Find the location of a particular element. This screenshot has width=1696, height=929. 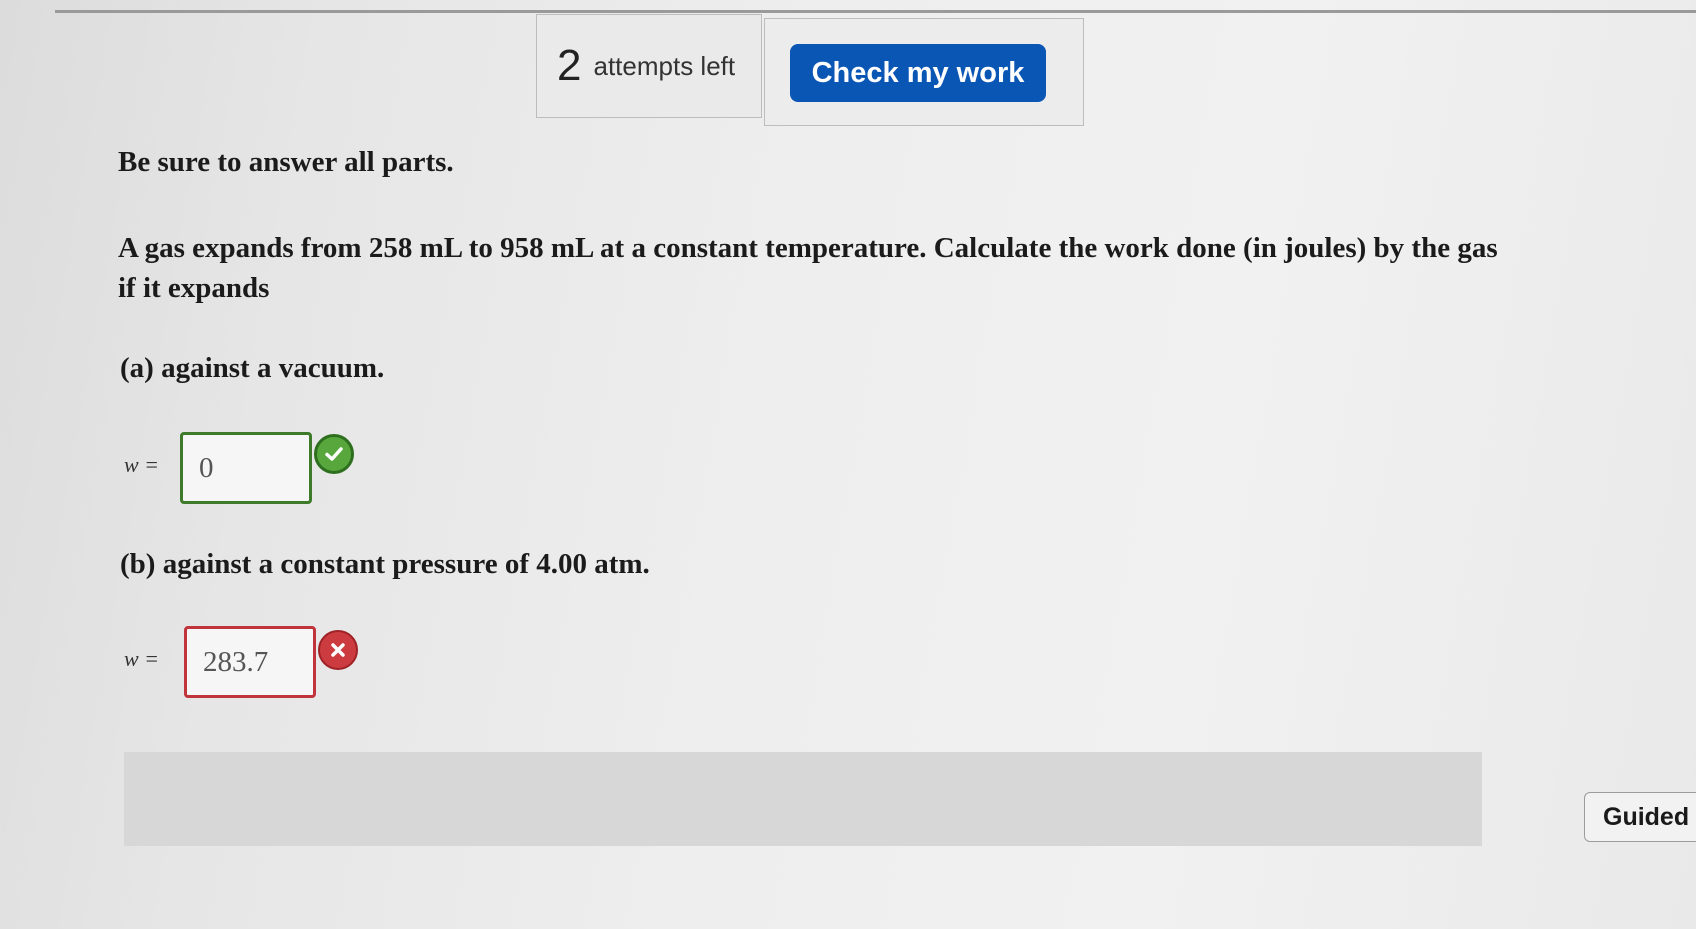

check-circle-icon is located at coordinates (334, 454).